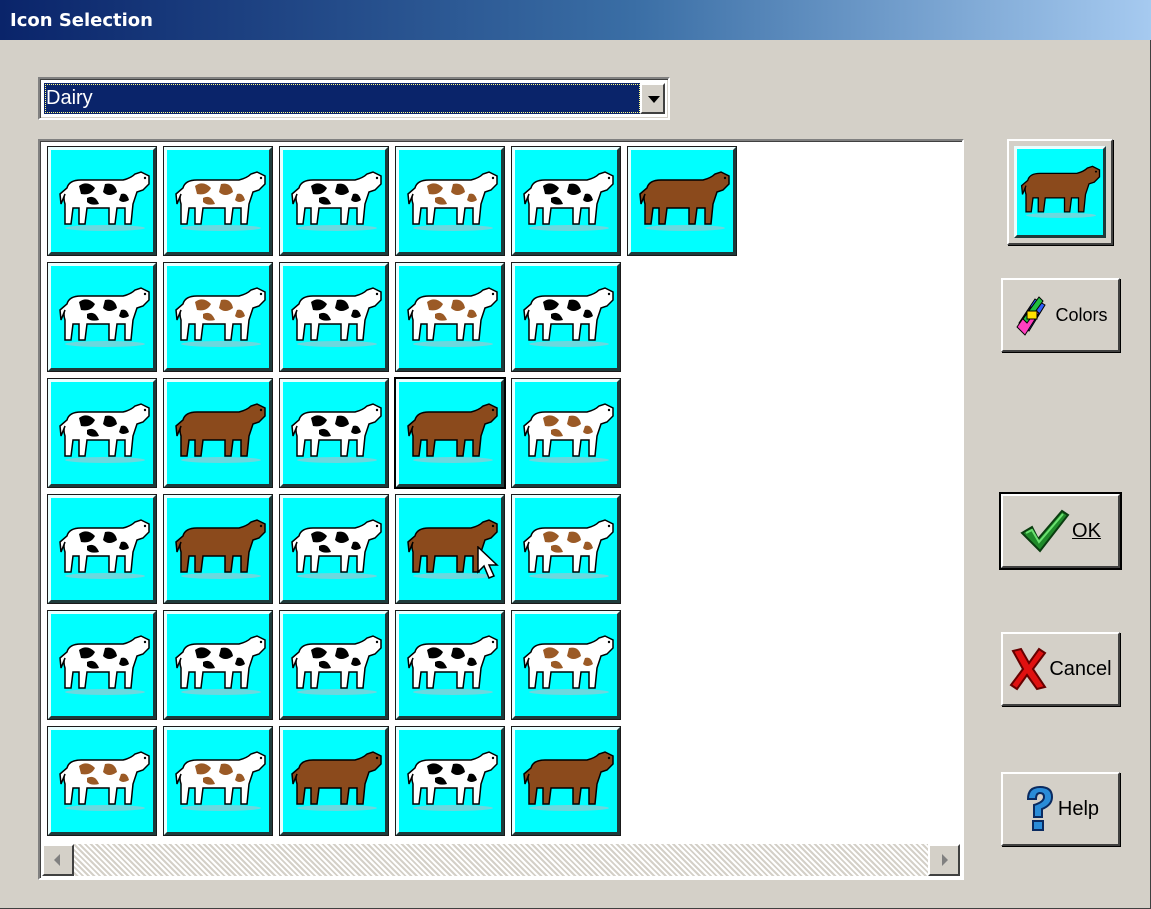  I want to click on selected-icon-preview, so click(1060, 192).